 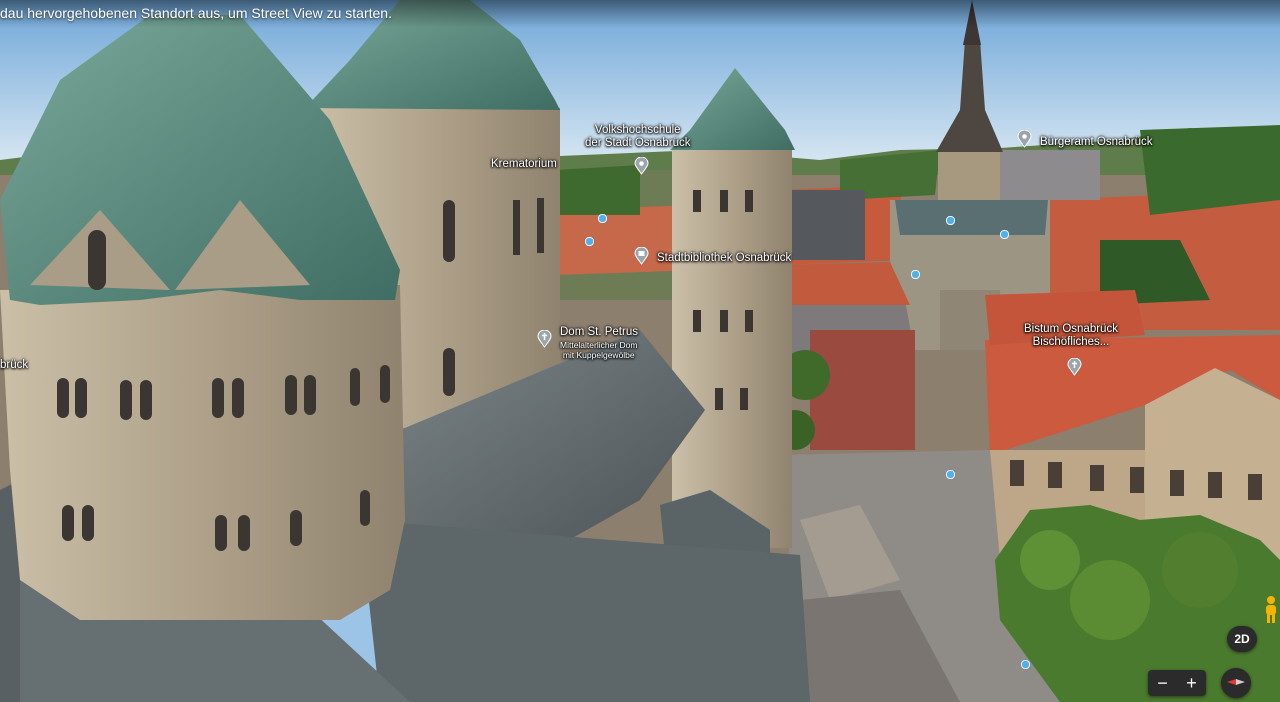 What do you see at coordinates (637, 137) in the screenshot?
I see `label-volkshochschule: Volkshochschule der Stadt Osnabrück` at bounding box center [637, 137].